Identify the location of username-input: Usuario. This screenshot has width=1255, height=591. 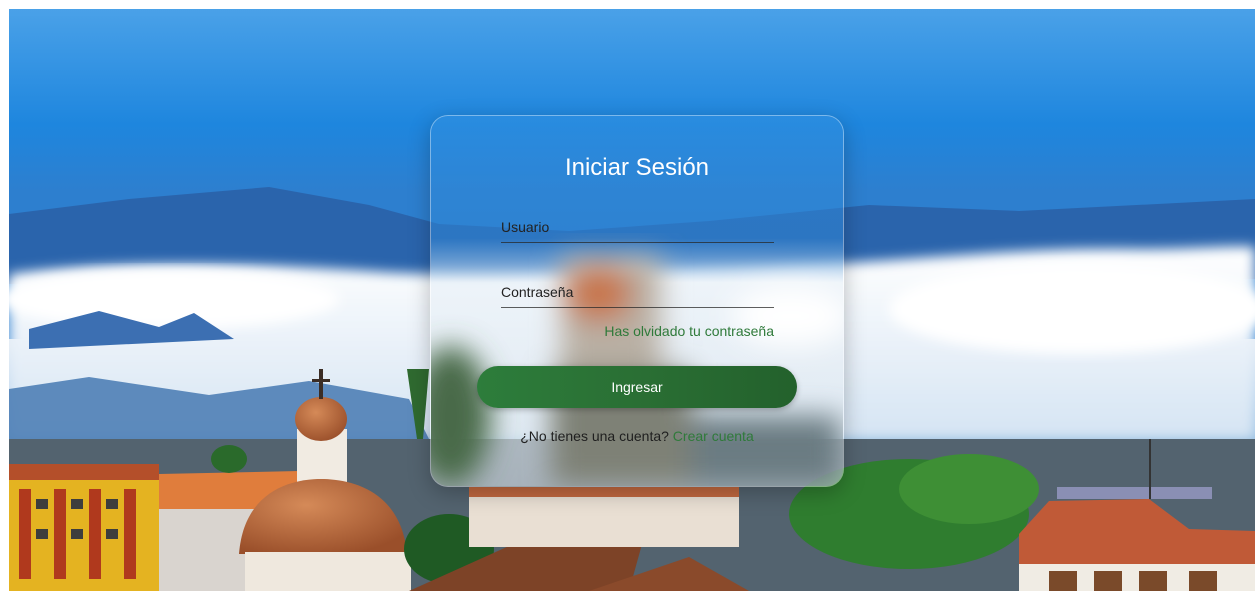
(637, 227).